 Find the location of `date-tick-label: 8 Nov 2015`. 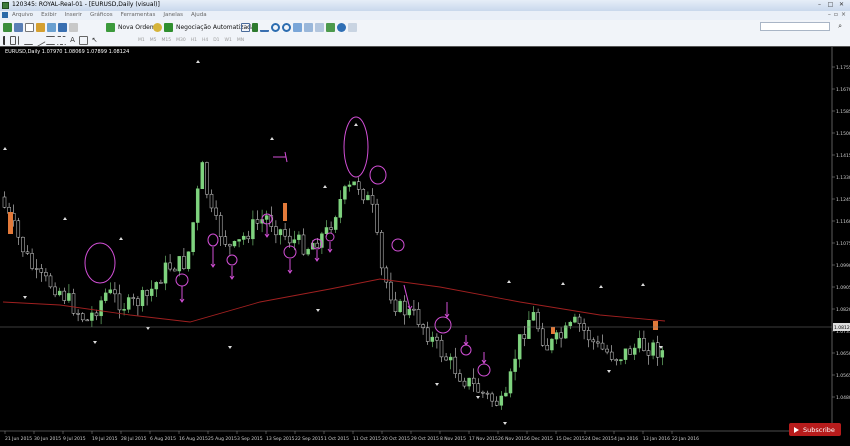

date-tick-label: 8 Nov 2015 is located at coordinates (453, 439).